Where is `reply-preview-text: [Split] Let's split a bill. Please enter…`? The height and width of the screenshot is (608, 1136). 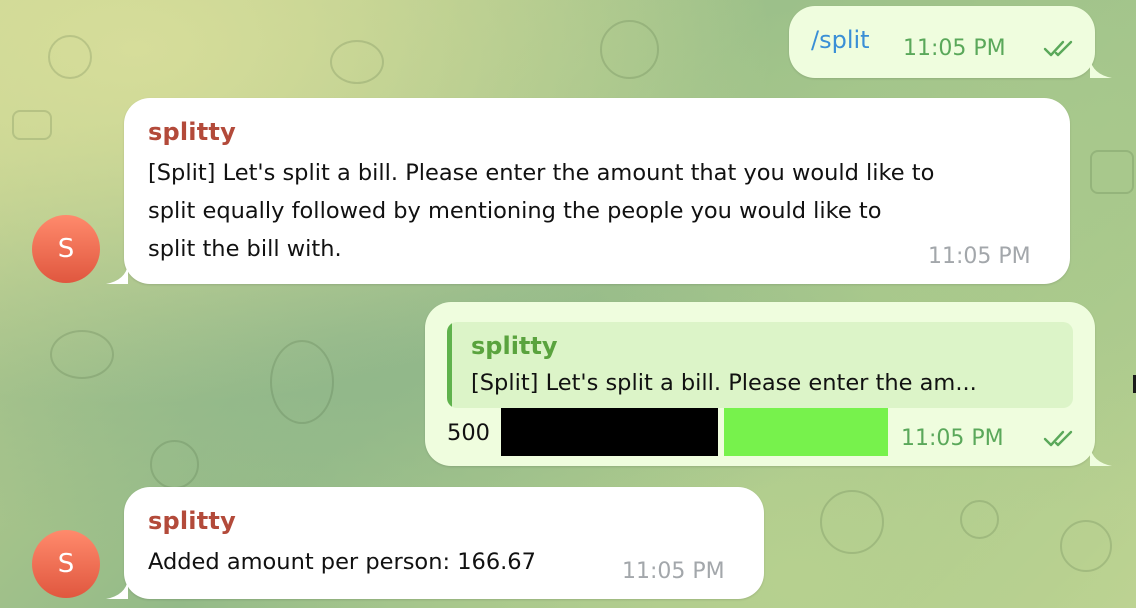 reply-preview-text: [Split] Let's split a bill. Please enter… is located at coordinates (724, 383).